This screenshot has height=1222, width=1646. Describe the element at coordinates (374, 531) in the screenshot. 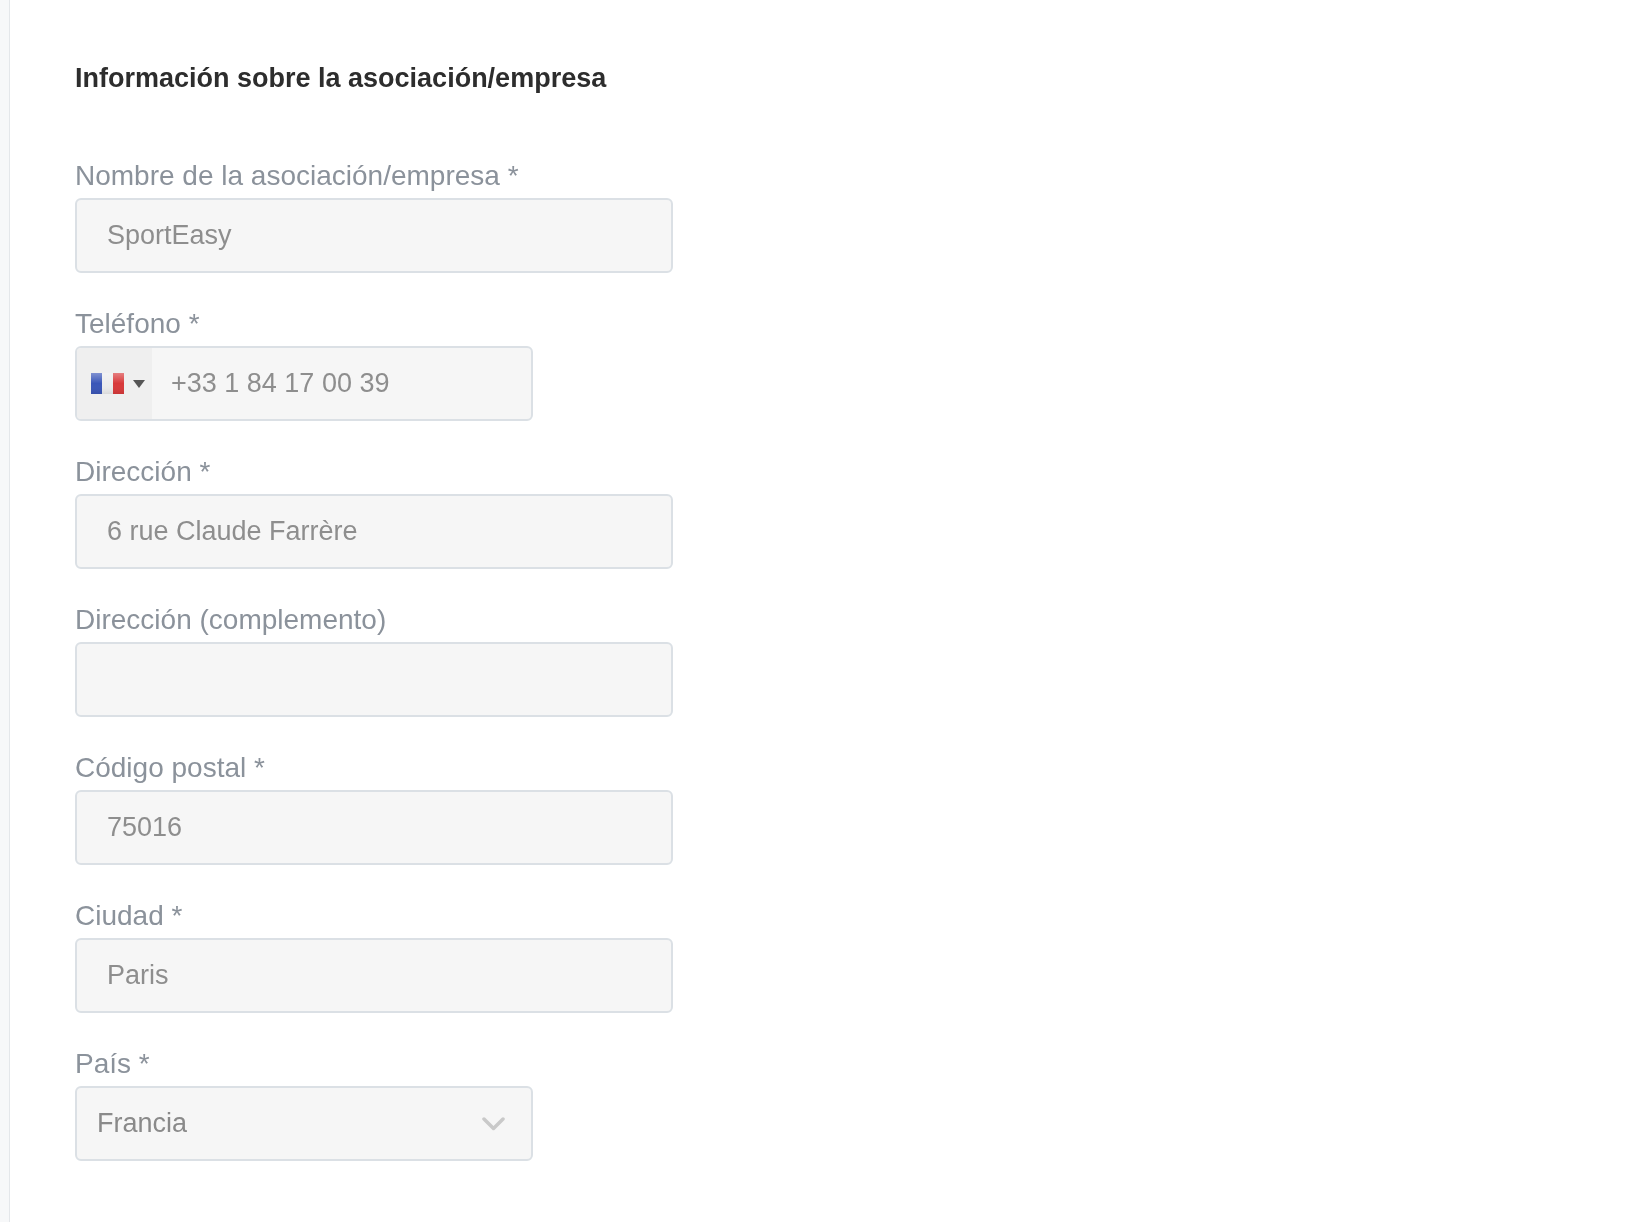

I see `text-field: 6 rue Claude Farrère` at that location.